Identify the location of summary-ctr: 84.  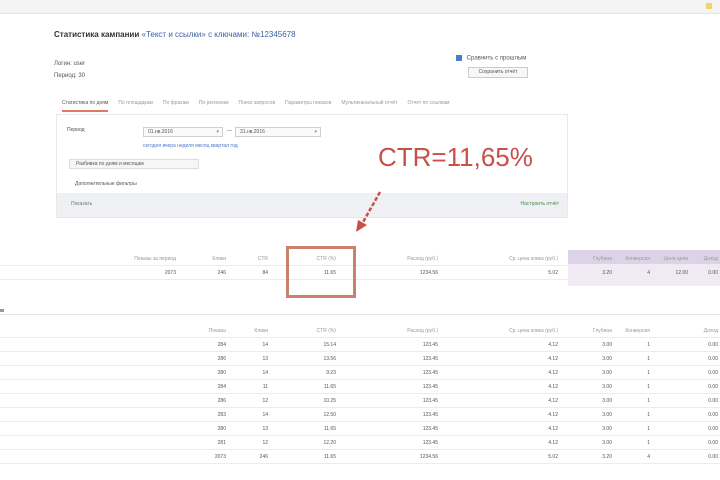
(265, 273).